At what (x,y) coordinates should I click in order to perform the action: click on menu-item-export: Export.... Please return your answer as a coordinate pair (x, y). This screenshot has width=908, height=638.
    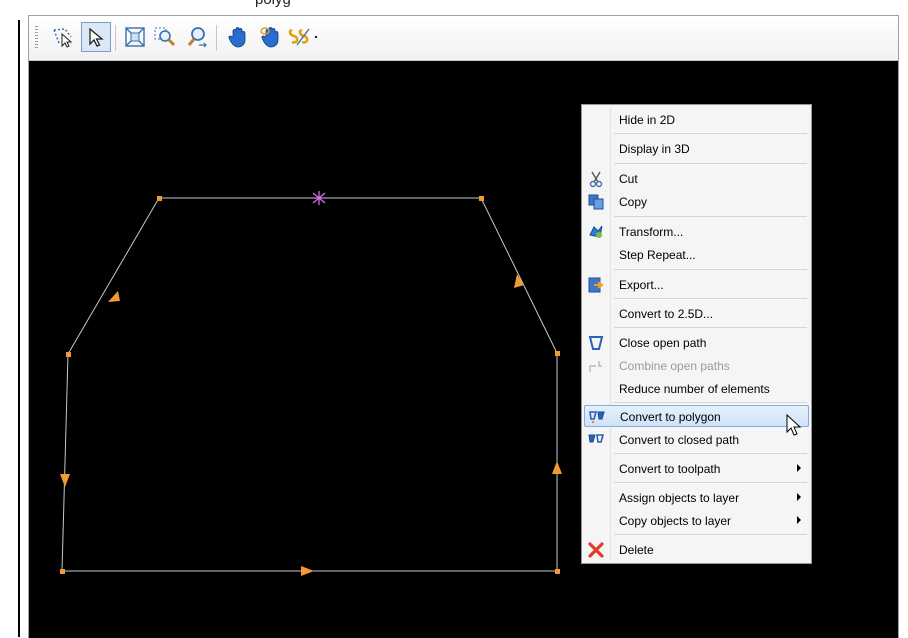
    Looking at the image, I should click on (696, 285).